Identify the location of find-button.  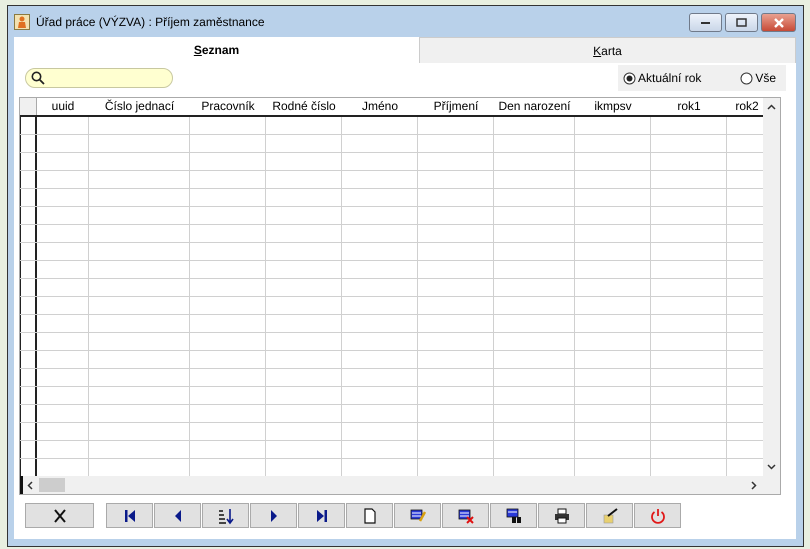
(513, 515).